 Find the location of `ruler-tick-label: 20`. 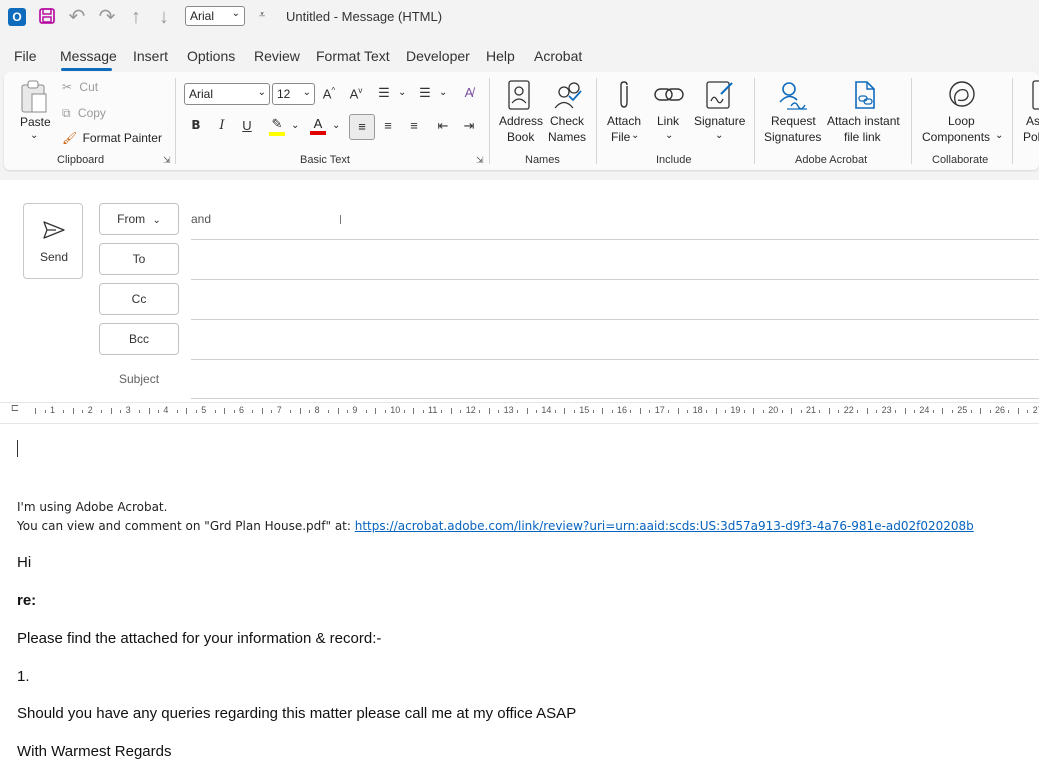

ruler-tick-label: 20 is located at coordinates (773, 410).